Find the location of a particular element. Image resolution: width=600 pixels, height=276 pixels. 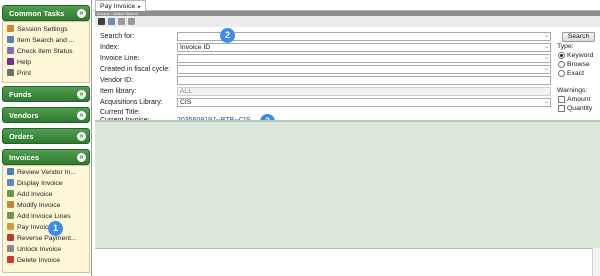

nav-add-invoice-lines: Add Invoice Lines is located at coordinates (48, 217).